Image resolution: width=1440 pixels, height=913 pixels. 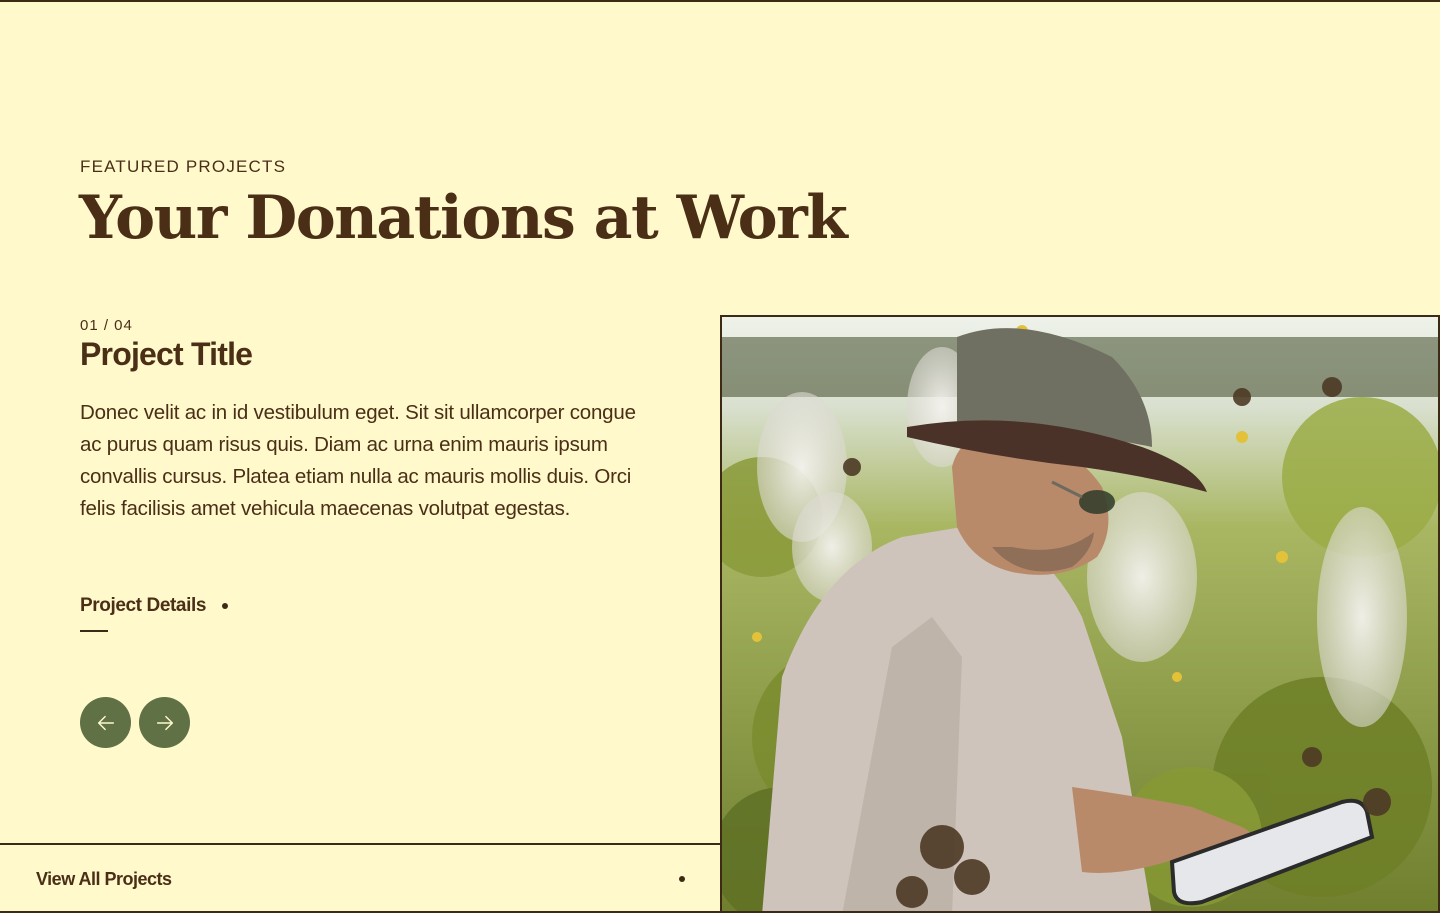 What do you see at coordinates (720, 1) in the screenshot?
I see `top-divider` at bounding box center [720, 1].